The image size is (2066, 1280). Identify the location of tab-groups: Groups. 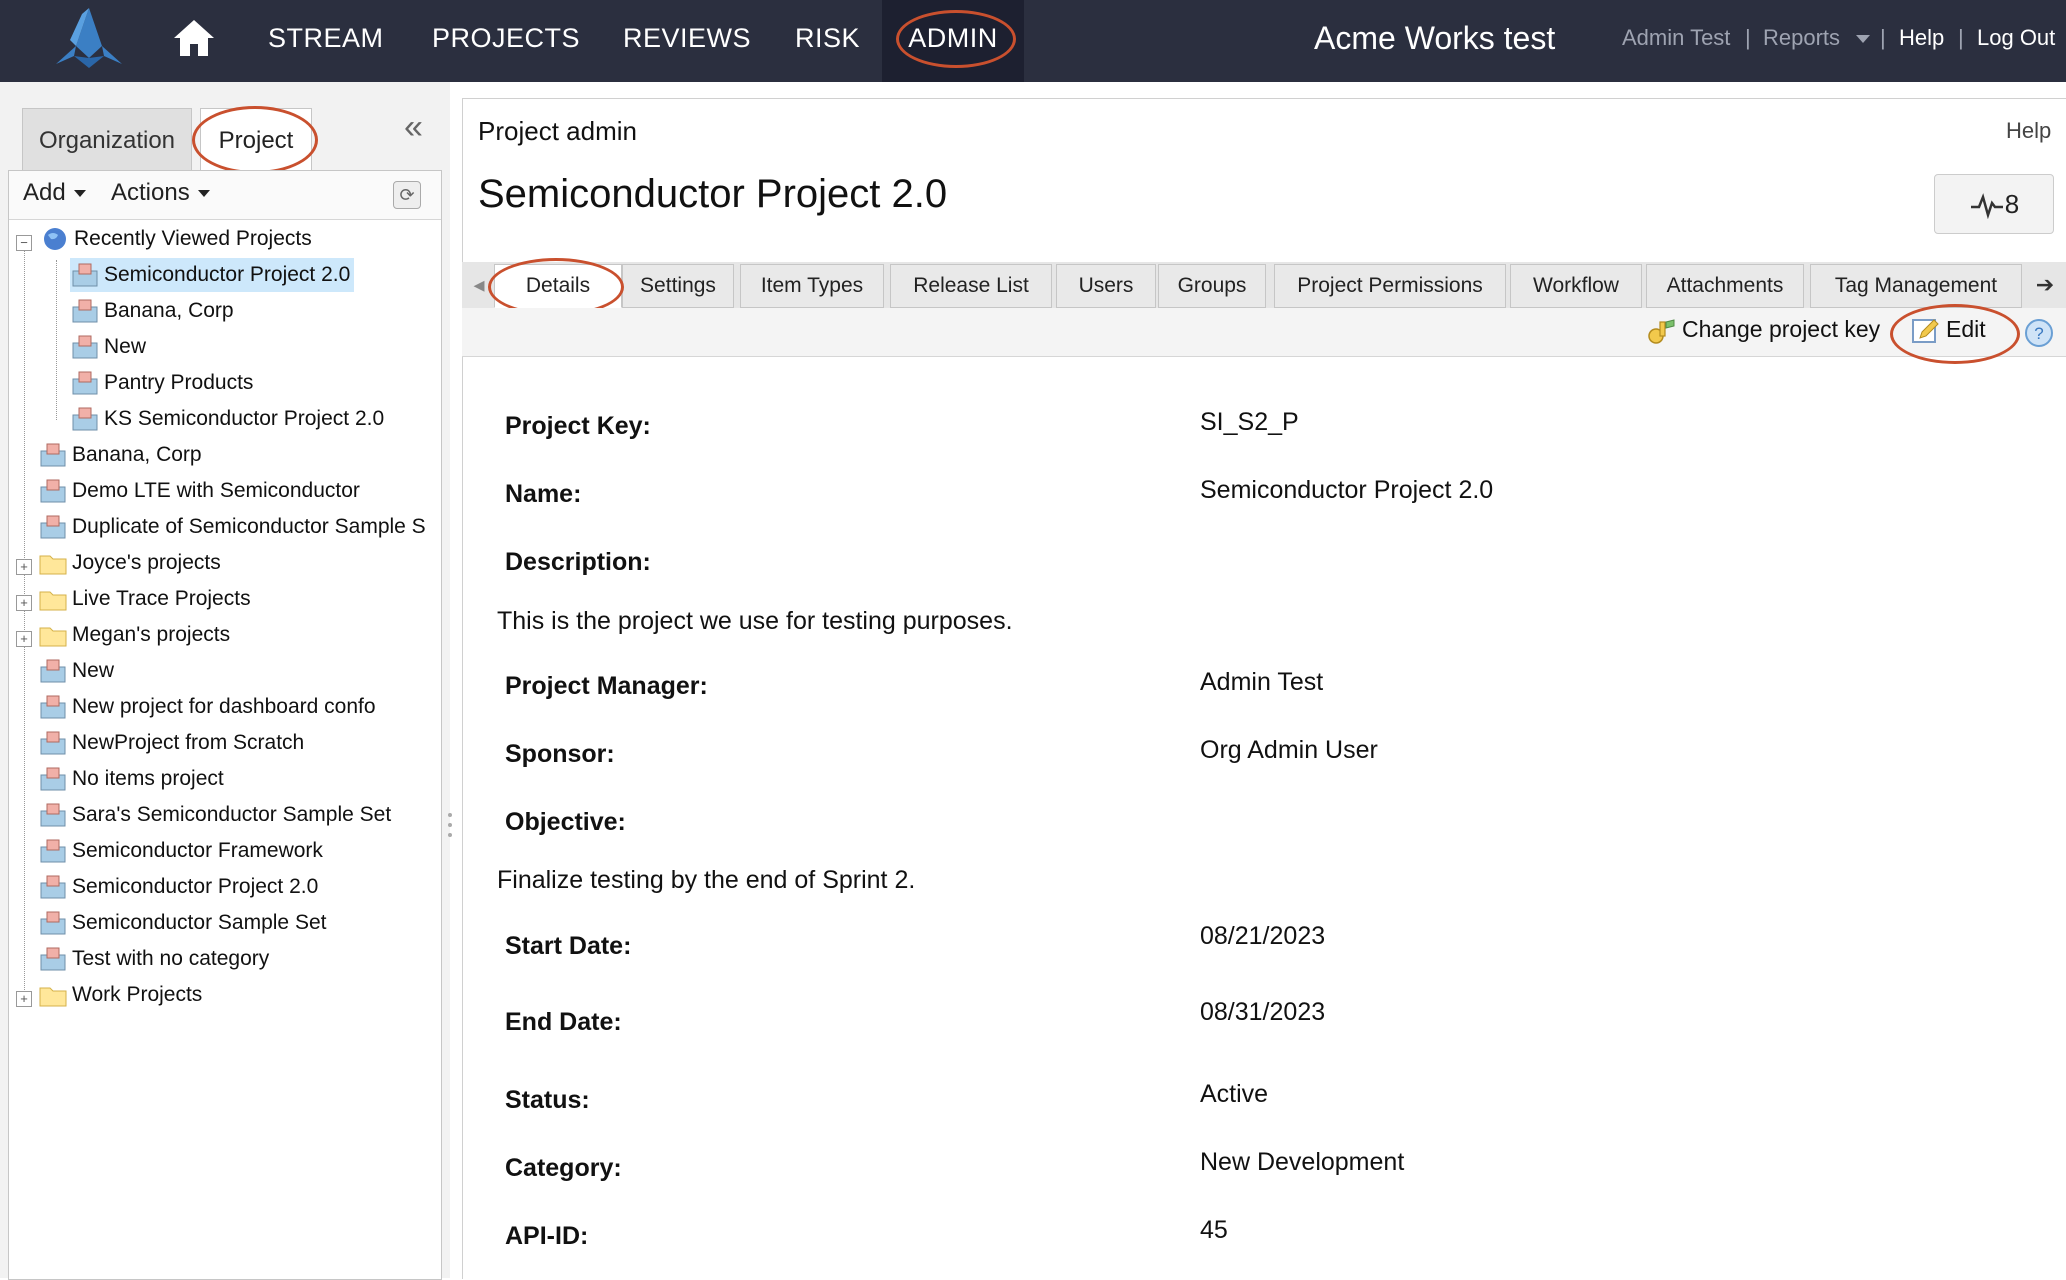
(1212, 286).